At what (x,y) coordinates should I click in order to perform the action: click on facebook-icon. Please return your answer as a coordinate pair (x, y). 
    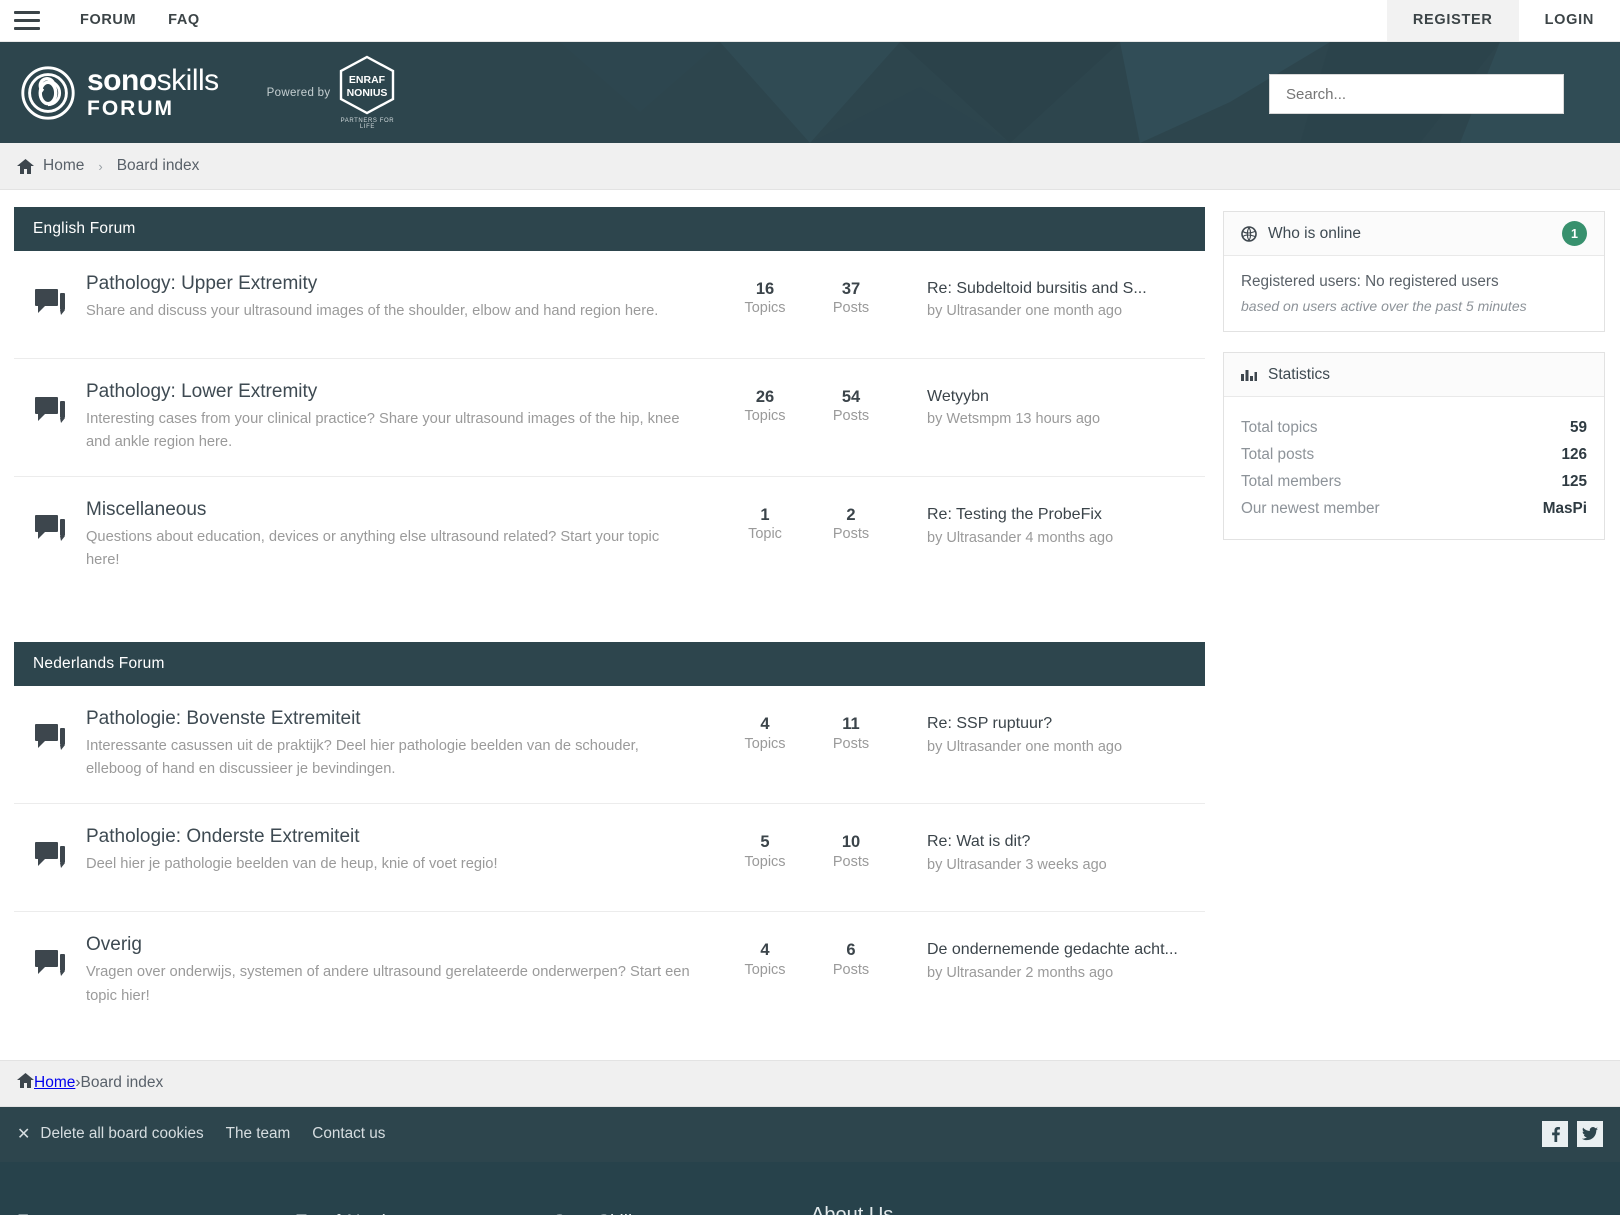
    Looking at the image, I should click on (1555, 1134).